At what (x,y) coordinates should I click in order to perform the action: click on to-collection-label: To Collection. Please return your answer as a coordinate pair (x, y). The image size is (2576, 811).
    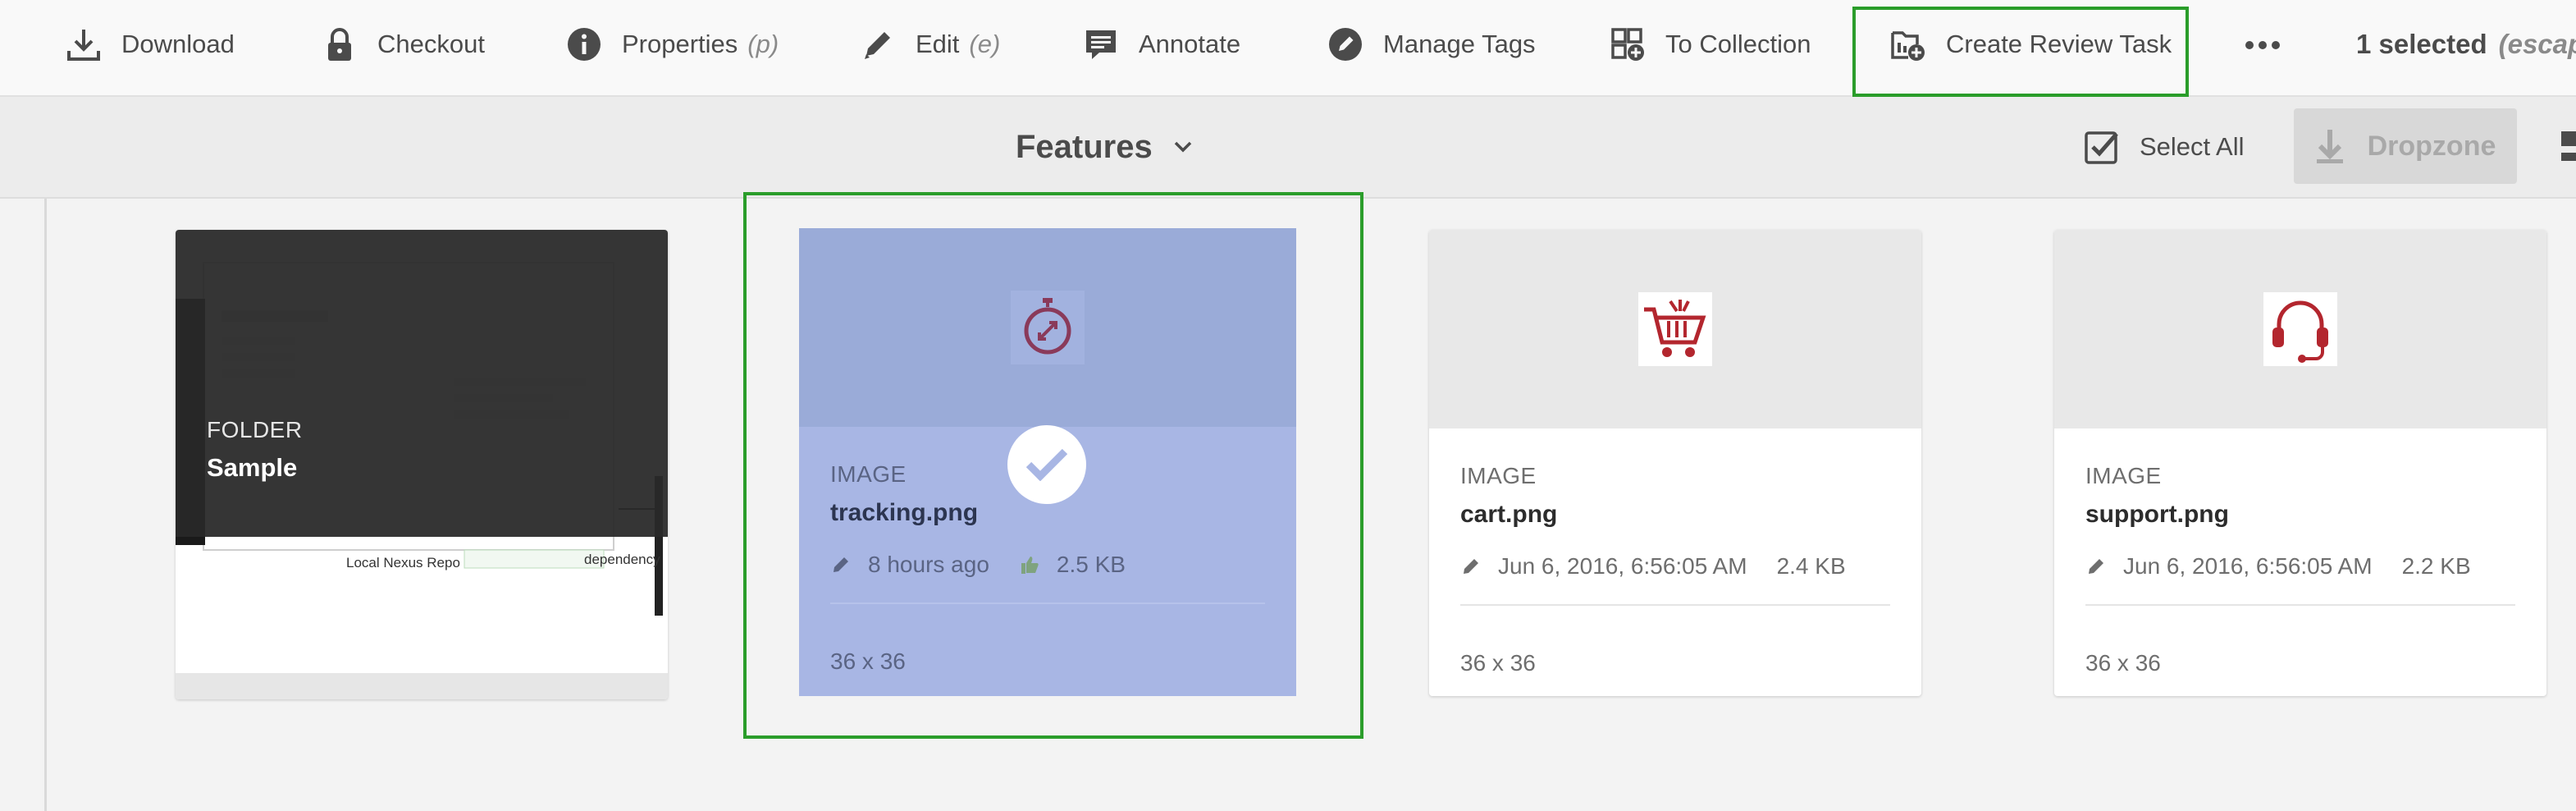
    Looking at the image, I should click on (1738, 44).